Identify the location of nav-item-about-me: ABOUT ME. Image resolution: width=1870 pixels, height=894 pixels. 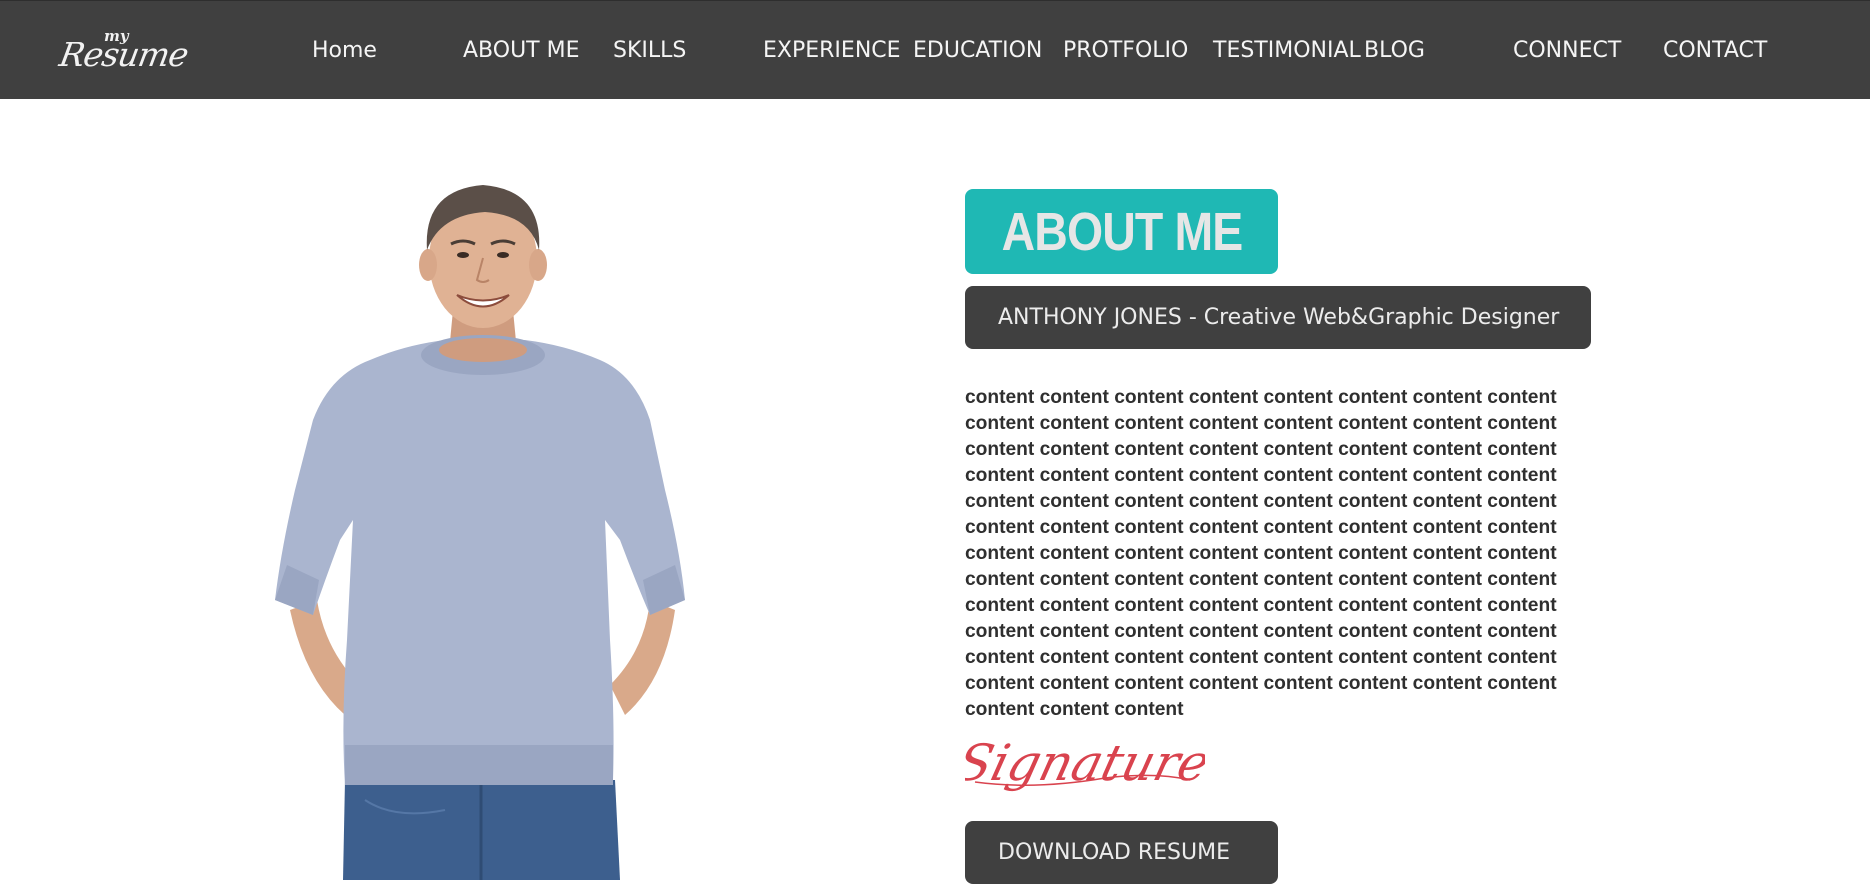
(521, 51).